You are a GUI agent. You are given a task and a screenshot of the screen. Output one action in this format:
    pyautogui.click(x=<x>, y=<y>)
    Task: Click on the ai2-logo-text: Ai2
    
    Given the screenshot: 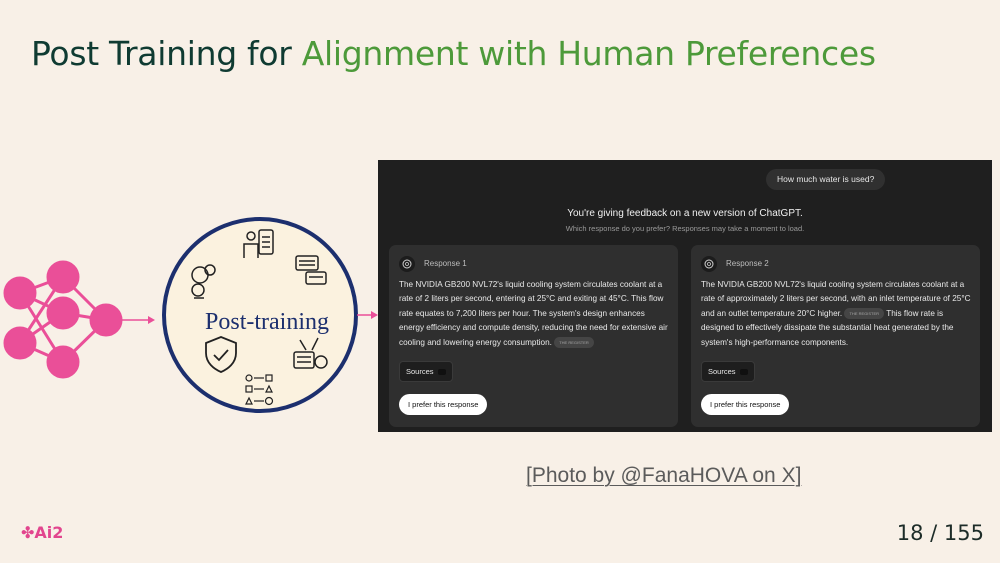 What is the action you would take?
    pyautogui.click(x=49, y=532)
    